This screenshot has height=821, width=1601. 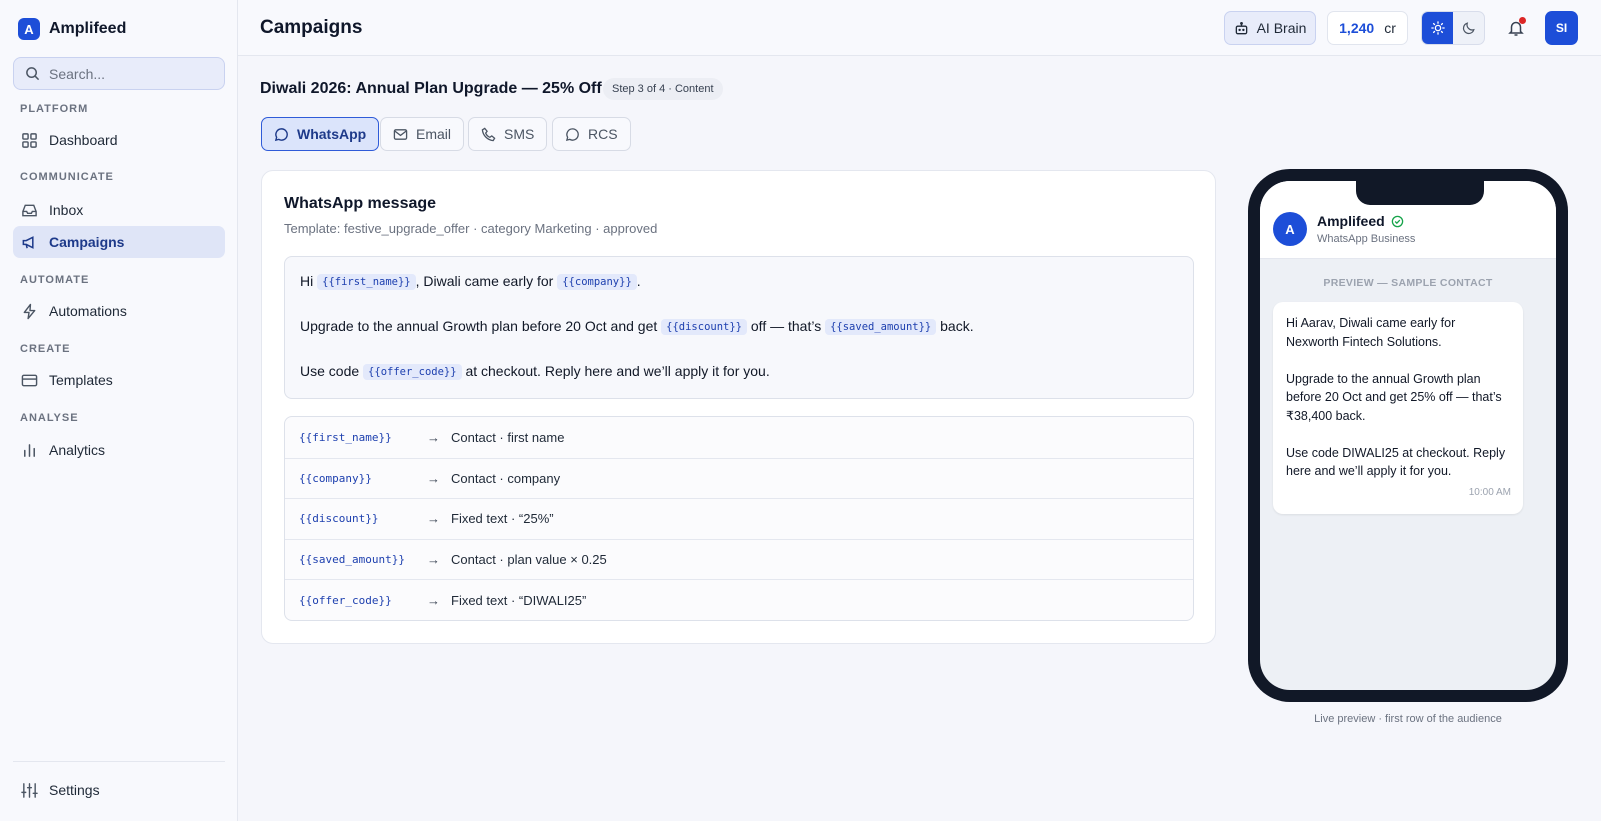 I want to click on variable-name: {{discount}}, so click(x=339, y=519).